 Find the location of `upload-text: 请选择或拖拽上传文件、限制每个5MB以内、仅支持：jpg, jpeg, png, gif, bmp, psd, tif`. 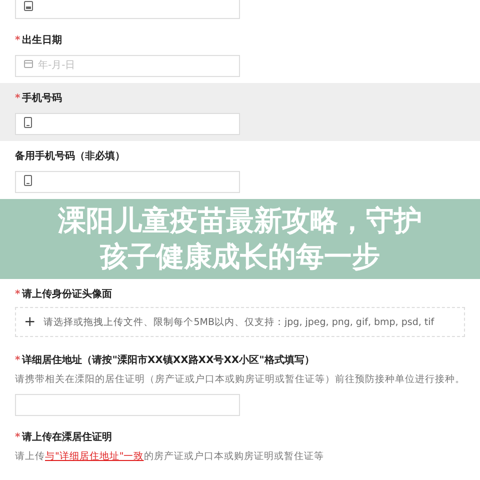

upload-text: 请选择或拖拽上传文件、限制每个5MB以内、仅支持：jpg, jpeg, png, gif, bmp, psd, tif is located at coordinates (239, 322).